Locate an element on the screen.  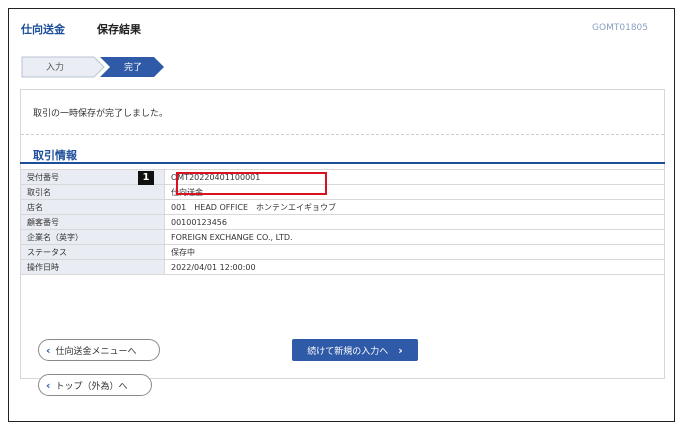
screen-code: GOMT01805 is located at coordinates (620, 28).